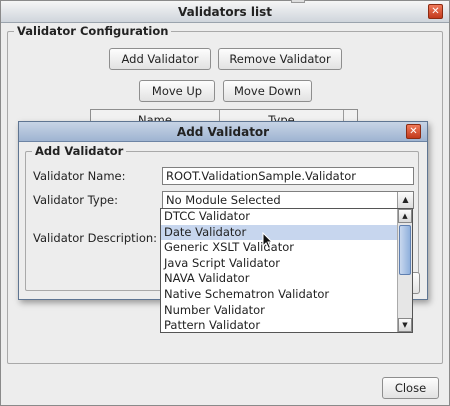  I want to click on scrollbar-thumb, so click(405, 250).